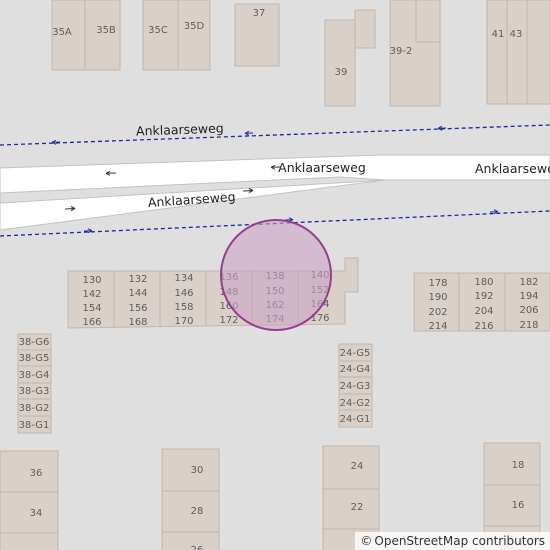 This screenshot has width=550, height=550. What do you see at coordinates (357, 466) in the screenshot?
I see `house-number: 24` at bounding box center [357, 466].